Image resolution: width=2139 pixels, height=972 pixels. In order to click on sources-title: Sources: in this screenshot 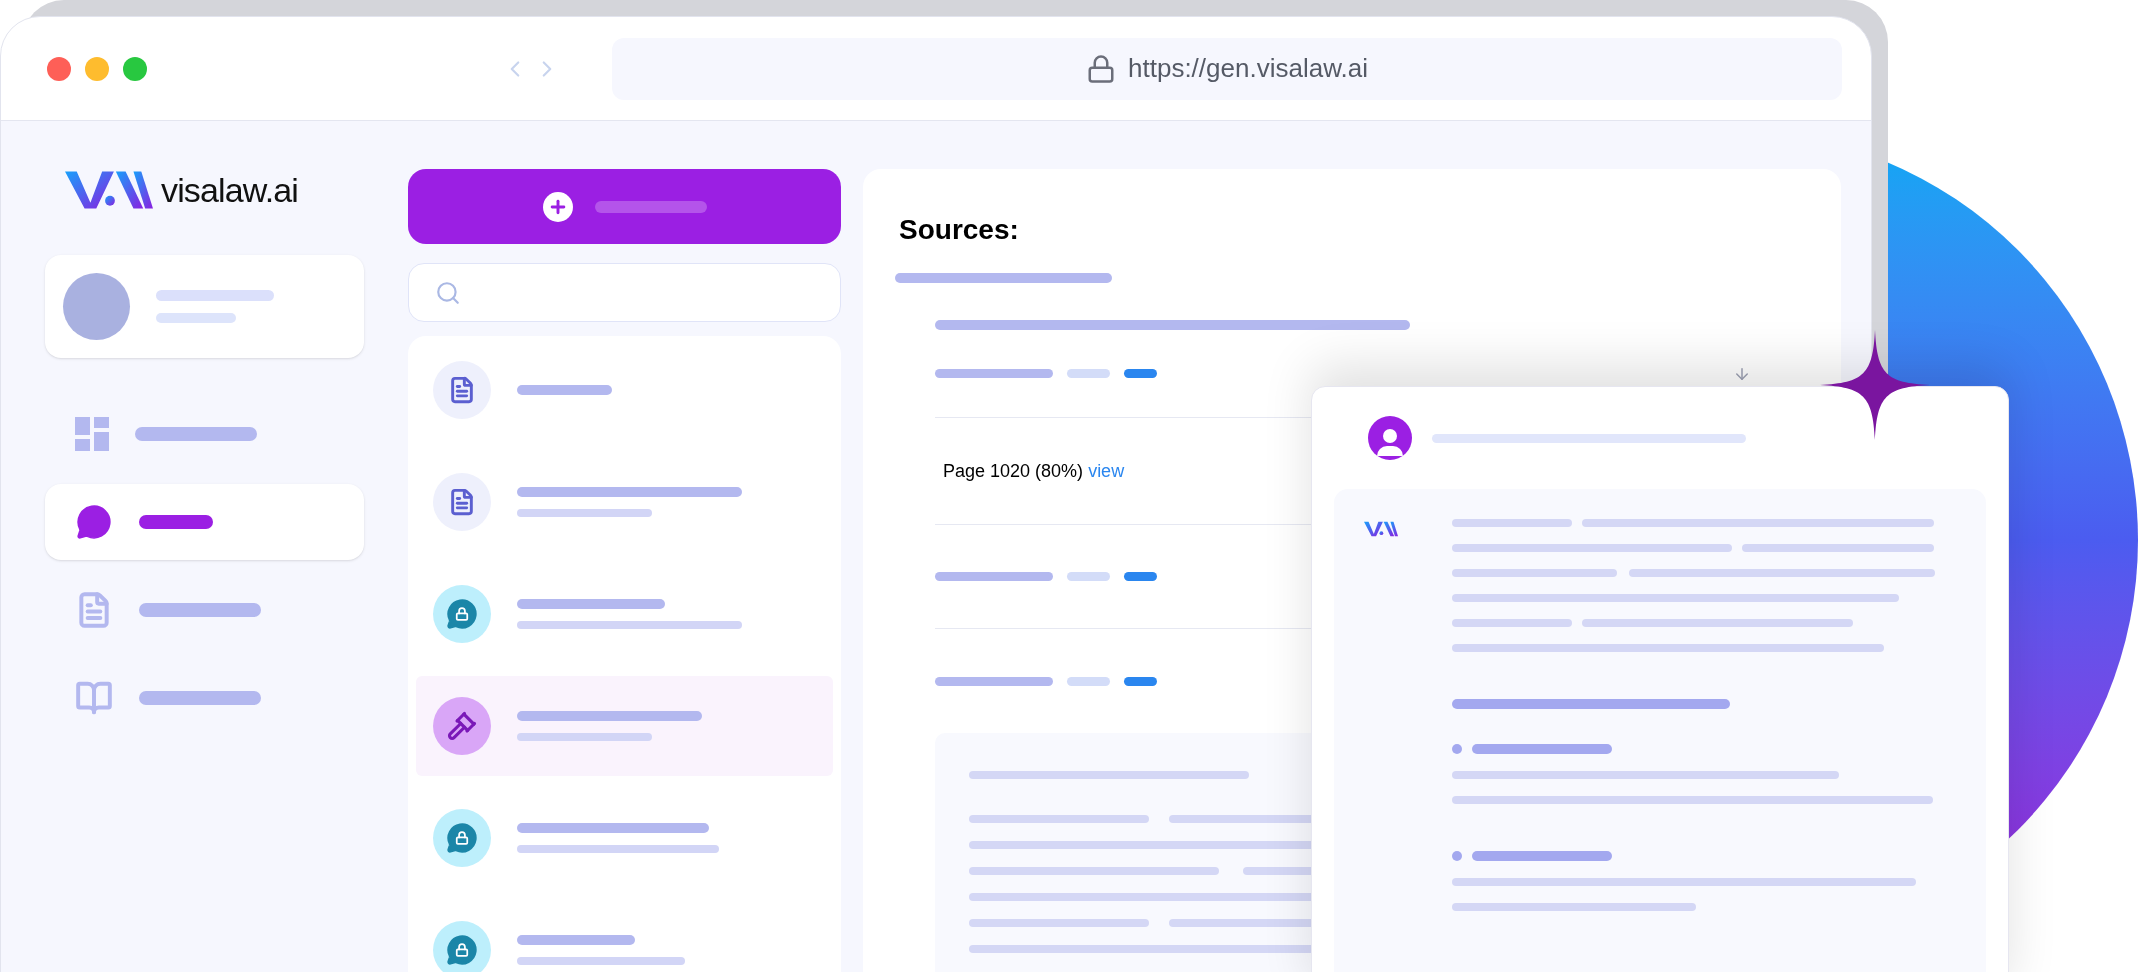, I will do `click(959, 230)`.